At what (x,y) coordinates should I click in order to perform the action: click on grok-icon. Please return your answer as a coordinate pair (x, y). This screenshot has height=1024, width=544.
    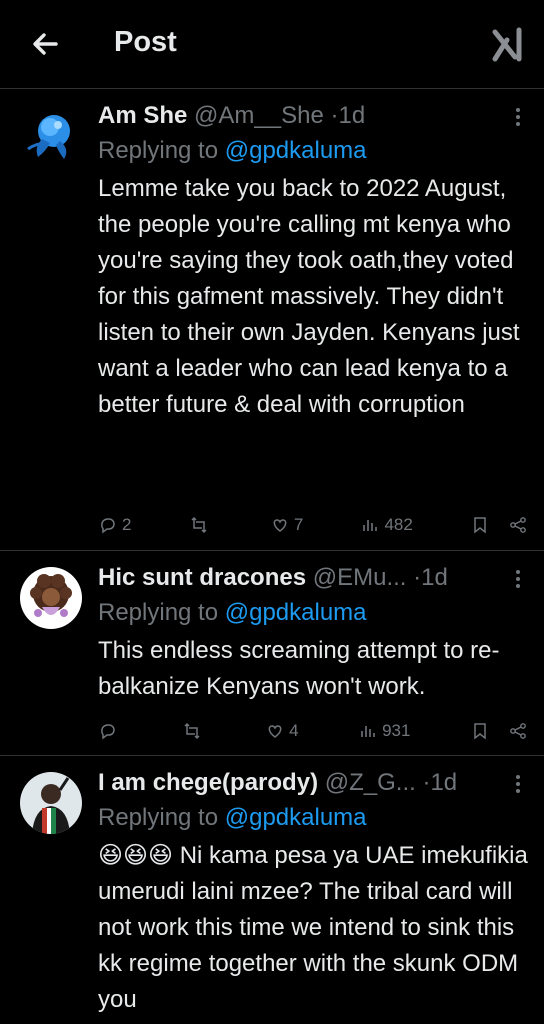
    Looking at the image, I should click on (508, 44).